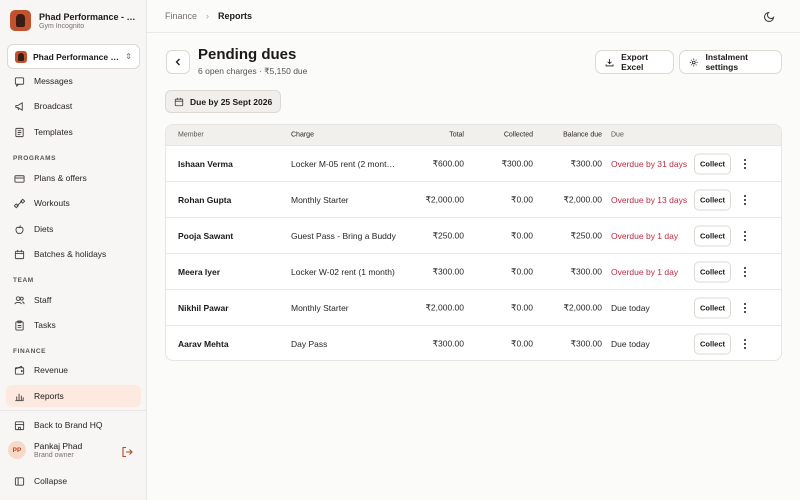 Image resolution: width=800 pixels, height=500 pixels. Describe the element at coordinates (191, 135) in the screenshot. I see `column-header-member: Member` at that location.